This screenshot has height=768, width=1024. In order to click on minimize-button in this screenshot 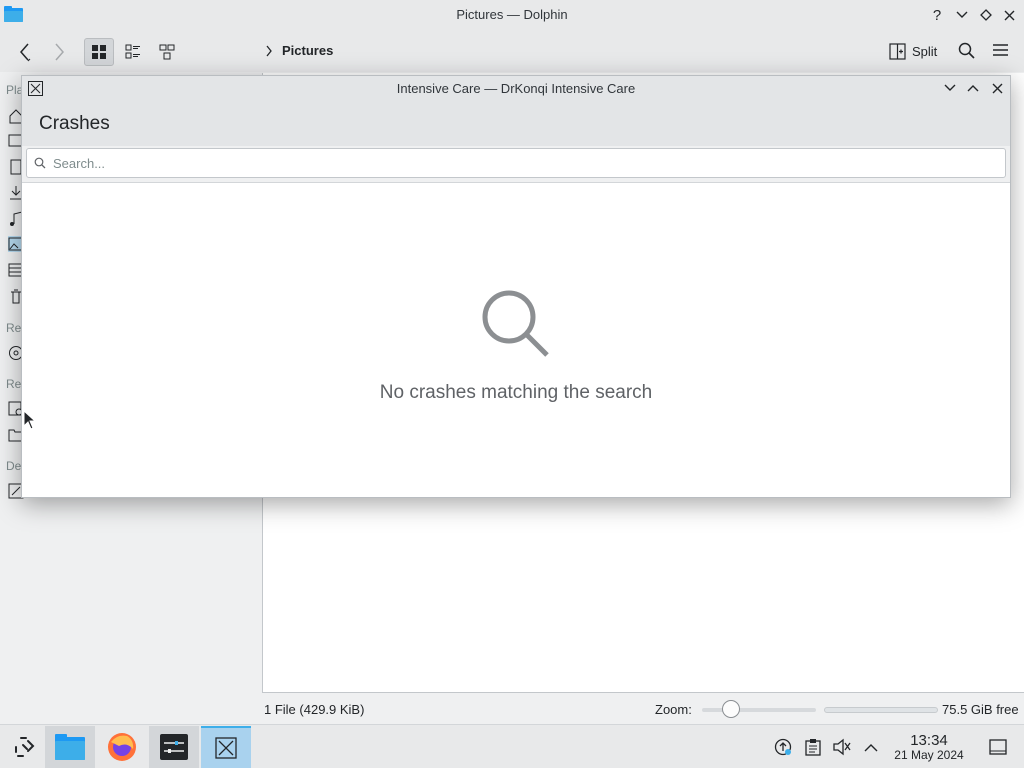, I will do `click(962, 15)`.